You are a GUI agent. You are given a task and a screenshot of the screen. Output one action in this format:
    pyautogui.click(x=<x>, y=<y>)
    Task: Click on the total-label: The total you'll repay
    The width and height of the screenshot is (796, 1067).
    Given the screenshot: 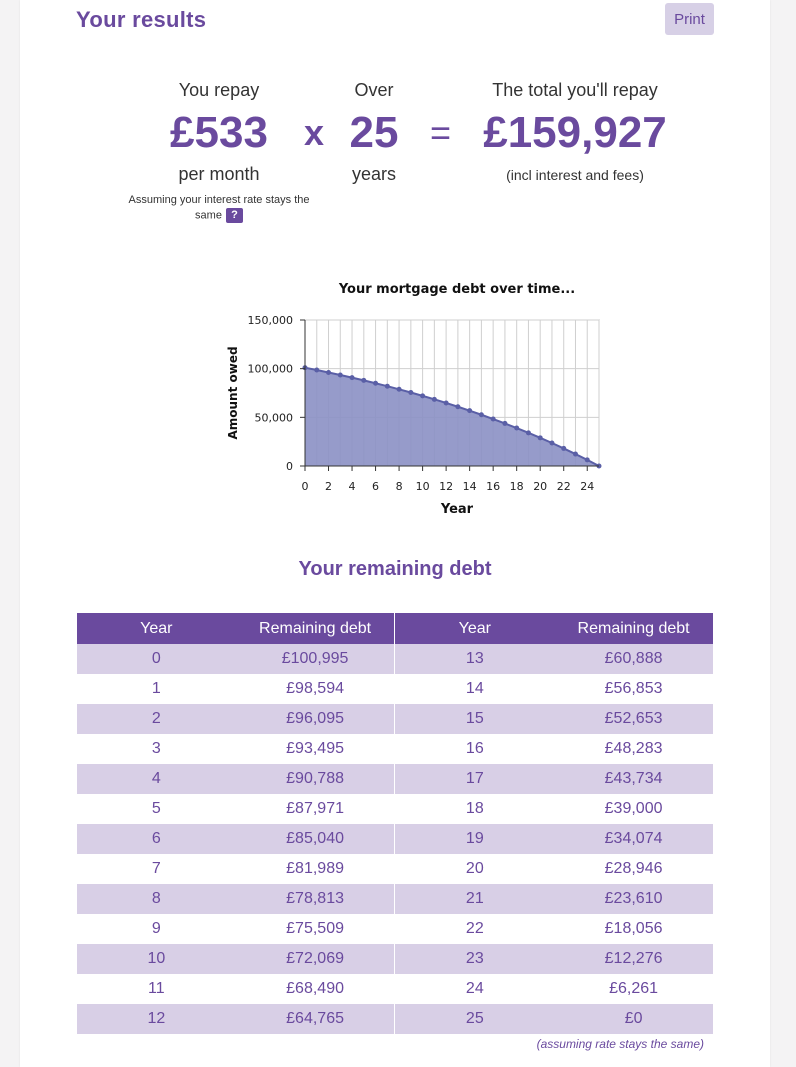 What is the action you would take?
    pyautogui.click(x=575, y=90)
    